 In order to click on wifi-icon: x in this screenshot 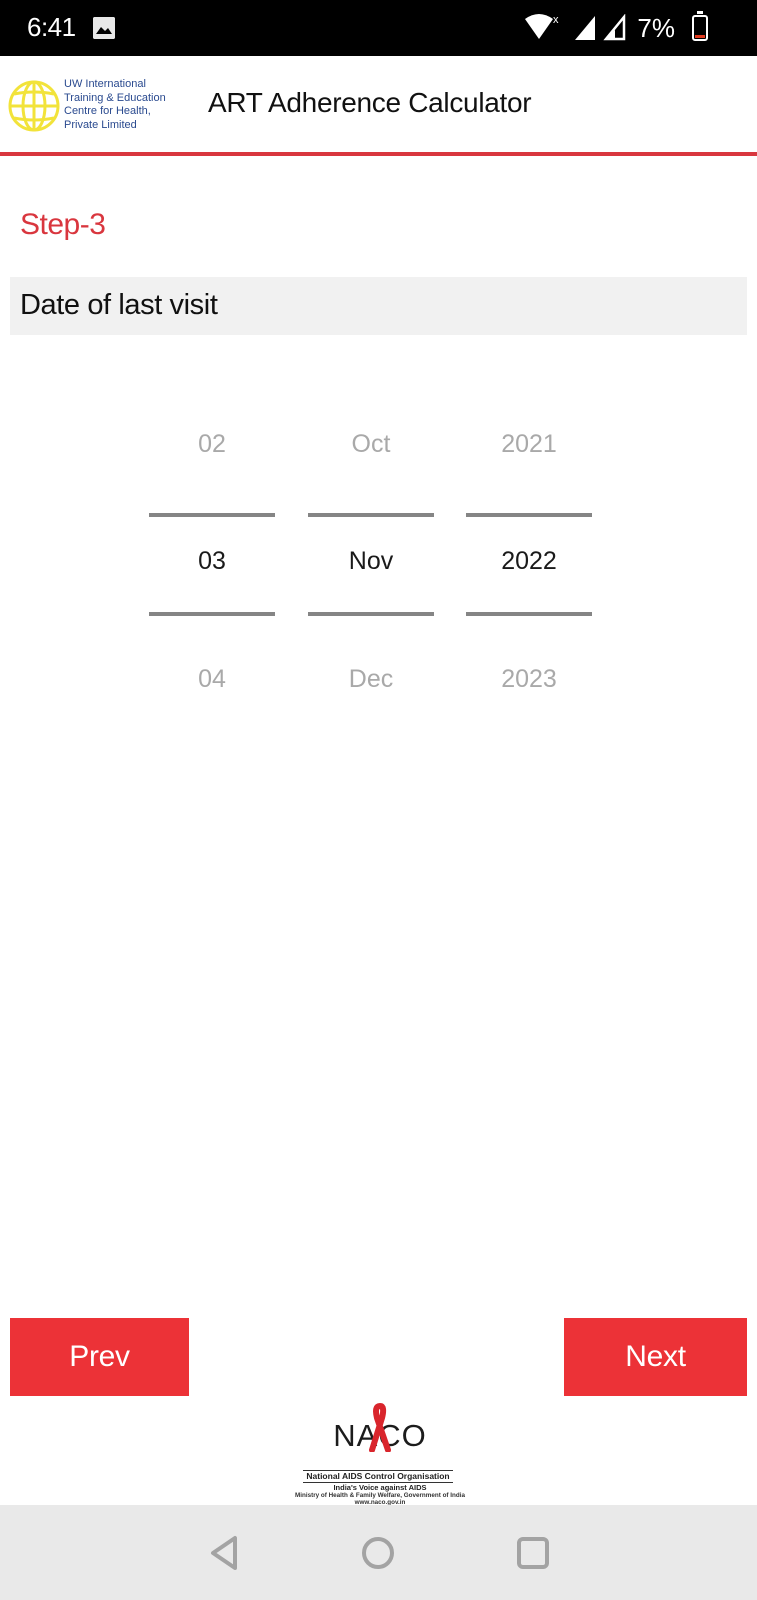, I will do `click(542, 26)`.